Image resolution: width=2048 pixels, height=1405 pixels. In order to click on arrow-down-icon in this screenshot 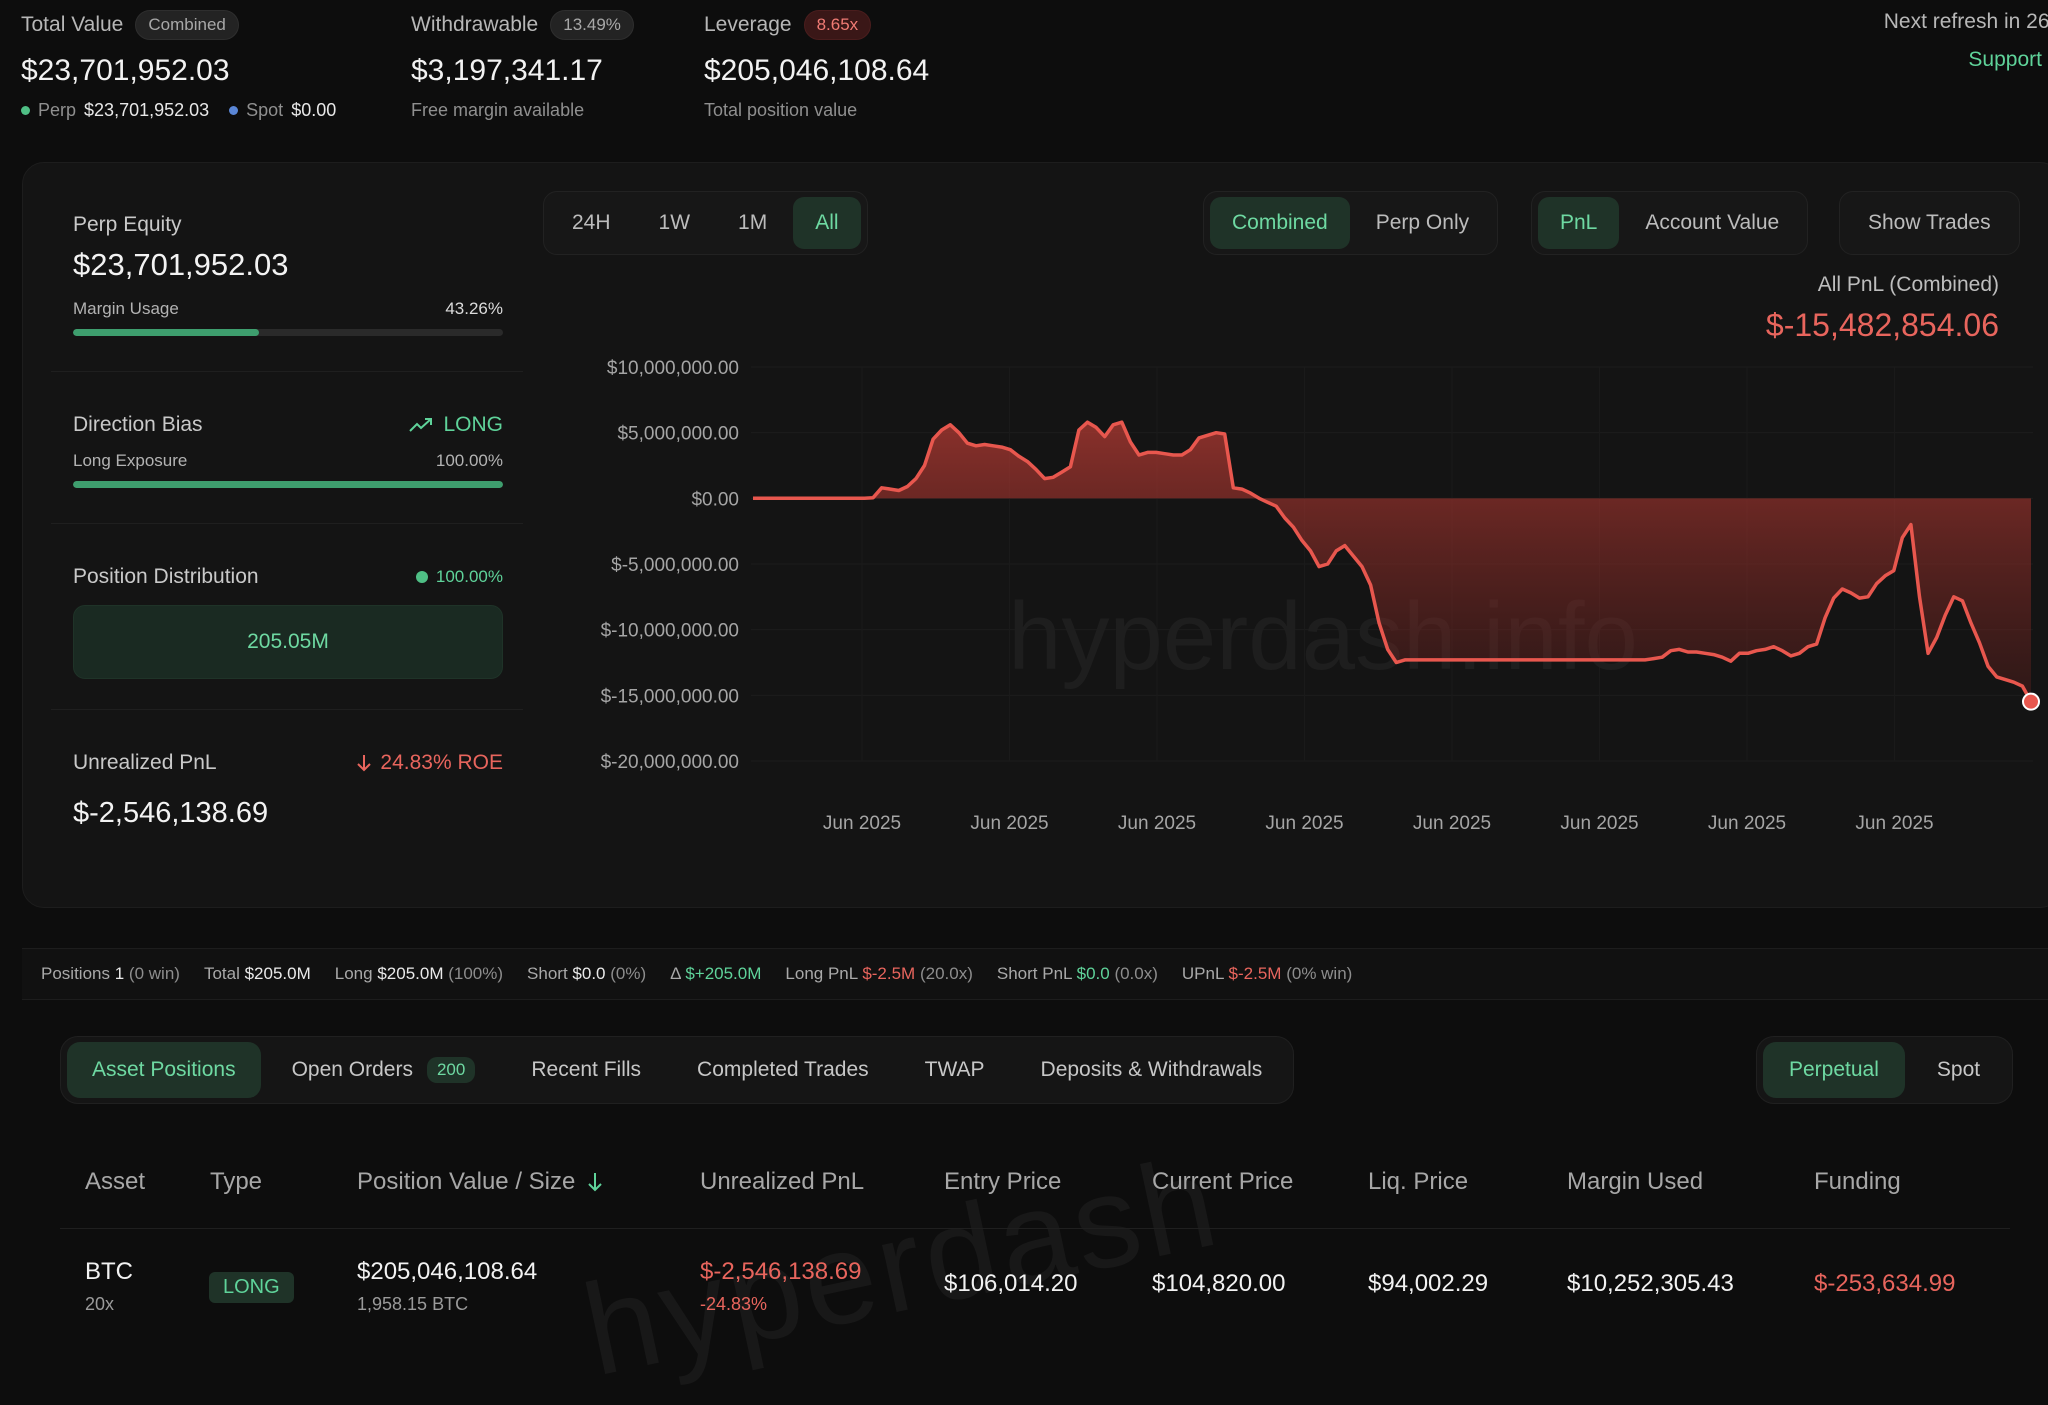, I will do `click(364, 763)`.